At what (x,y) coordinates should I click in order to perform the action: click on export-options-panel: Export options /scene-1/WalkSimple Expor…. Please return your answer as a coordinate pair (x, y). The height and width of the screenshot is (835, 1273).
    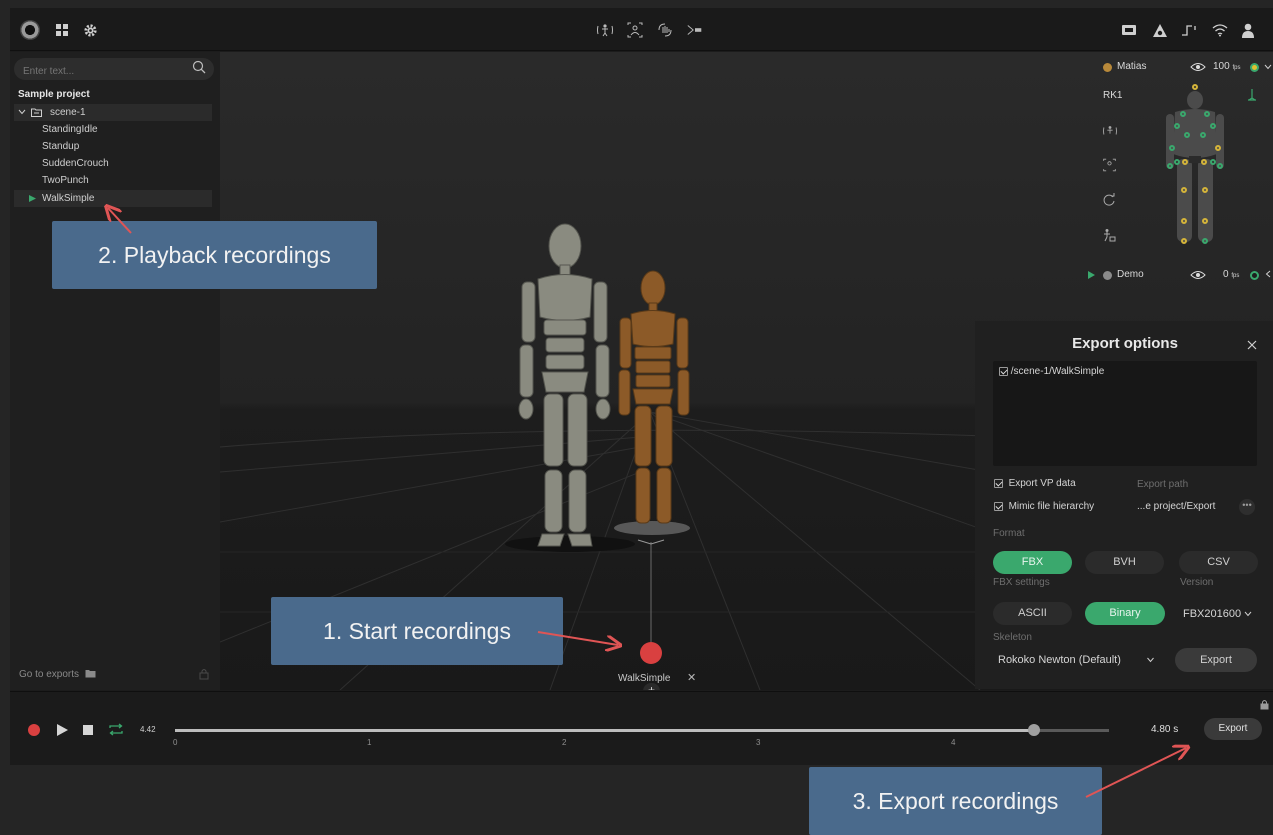
    Looking at the image, I should click on (1124, 505).